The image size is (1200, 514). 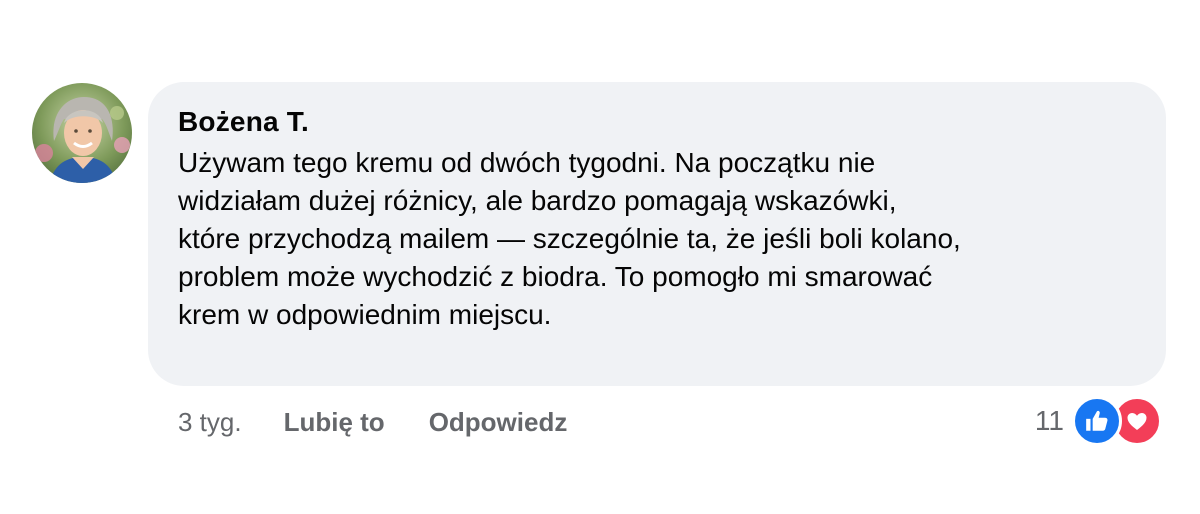 I want to click on reaction-icons, so click(x=1117, y=421).